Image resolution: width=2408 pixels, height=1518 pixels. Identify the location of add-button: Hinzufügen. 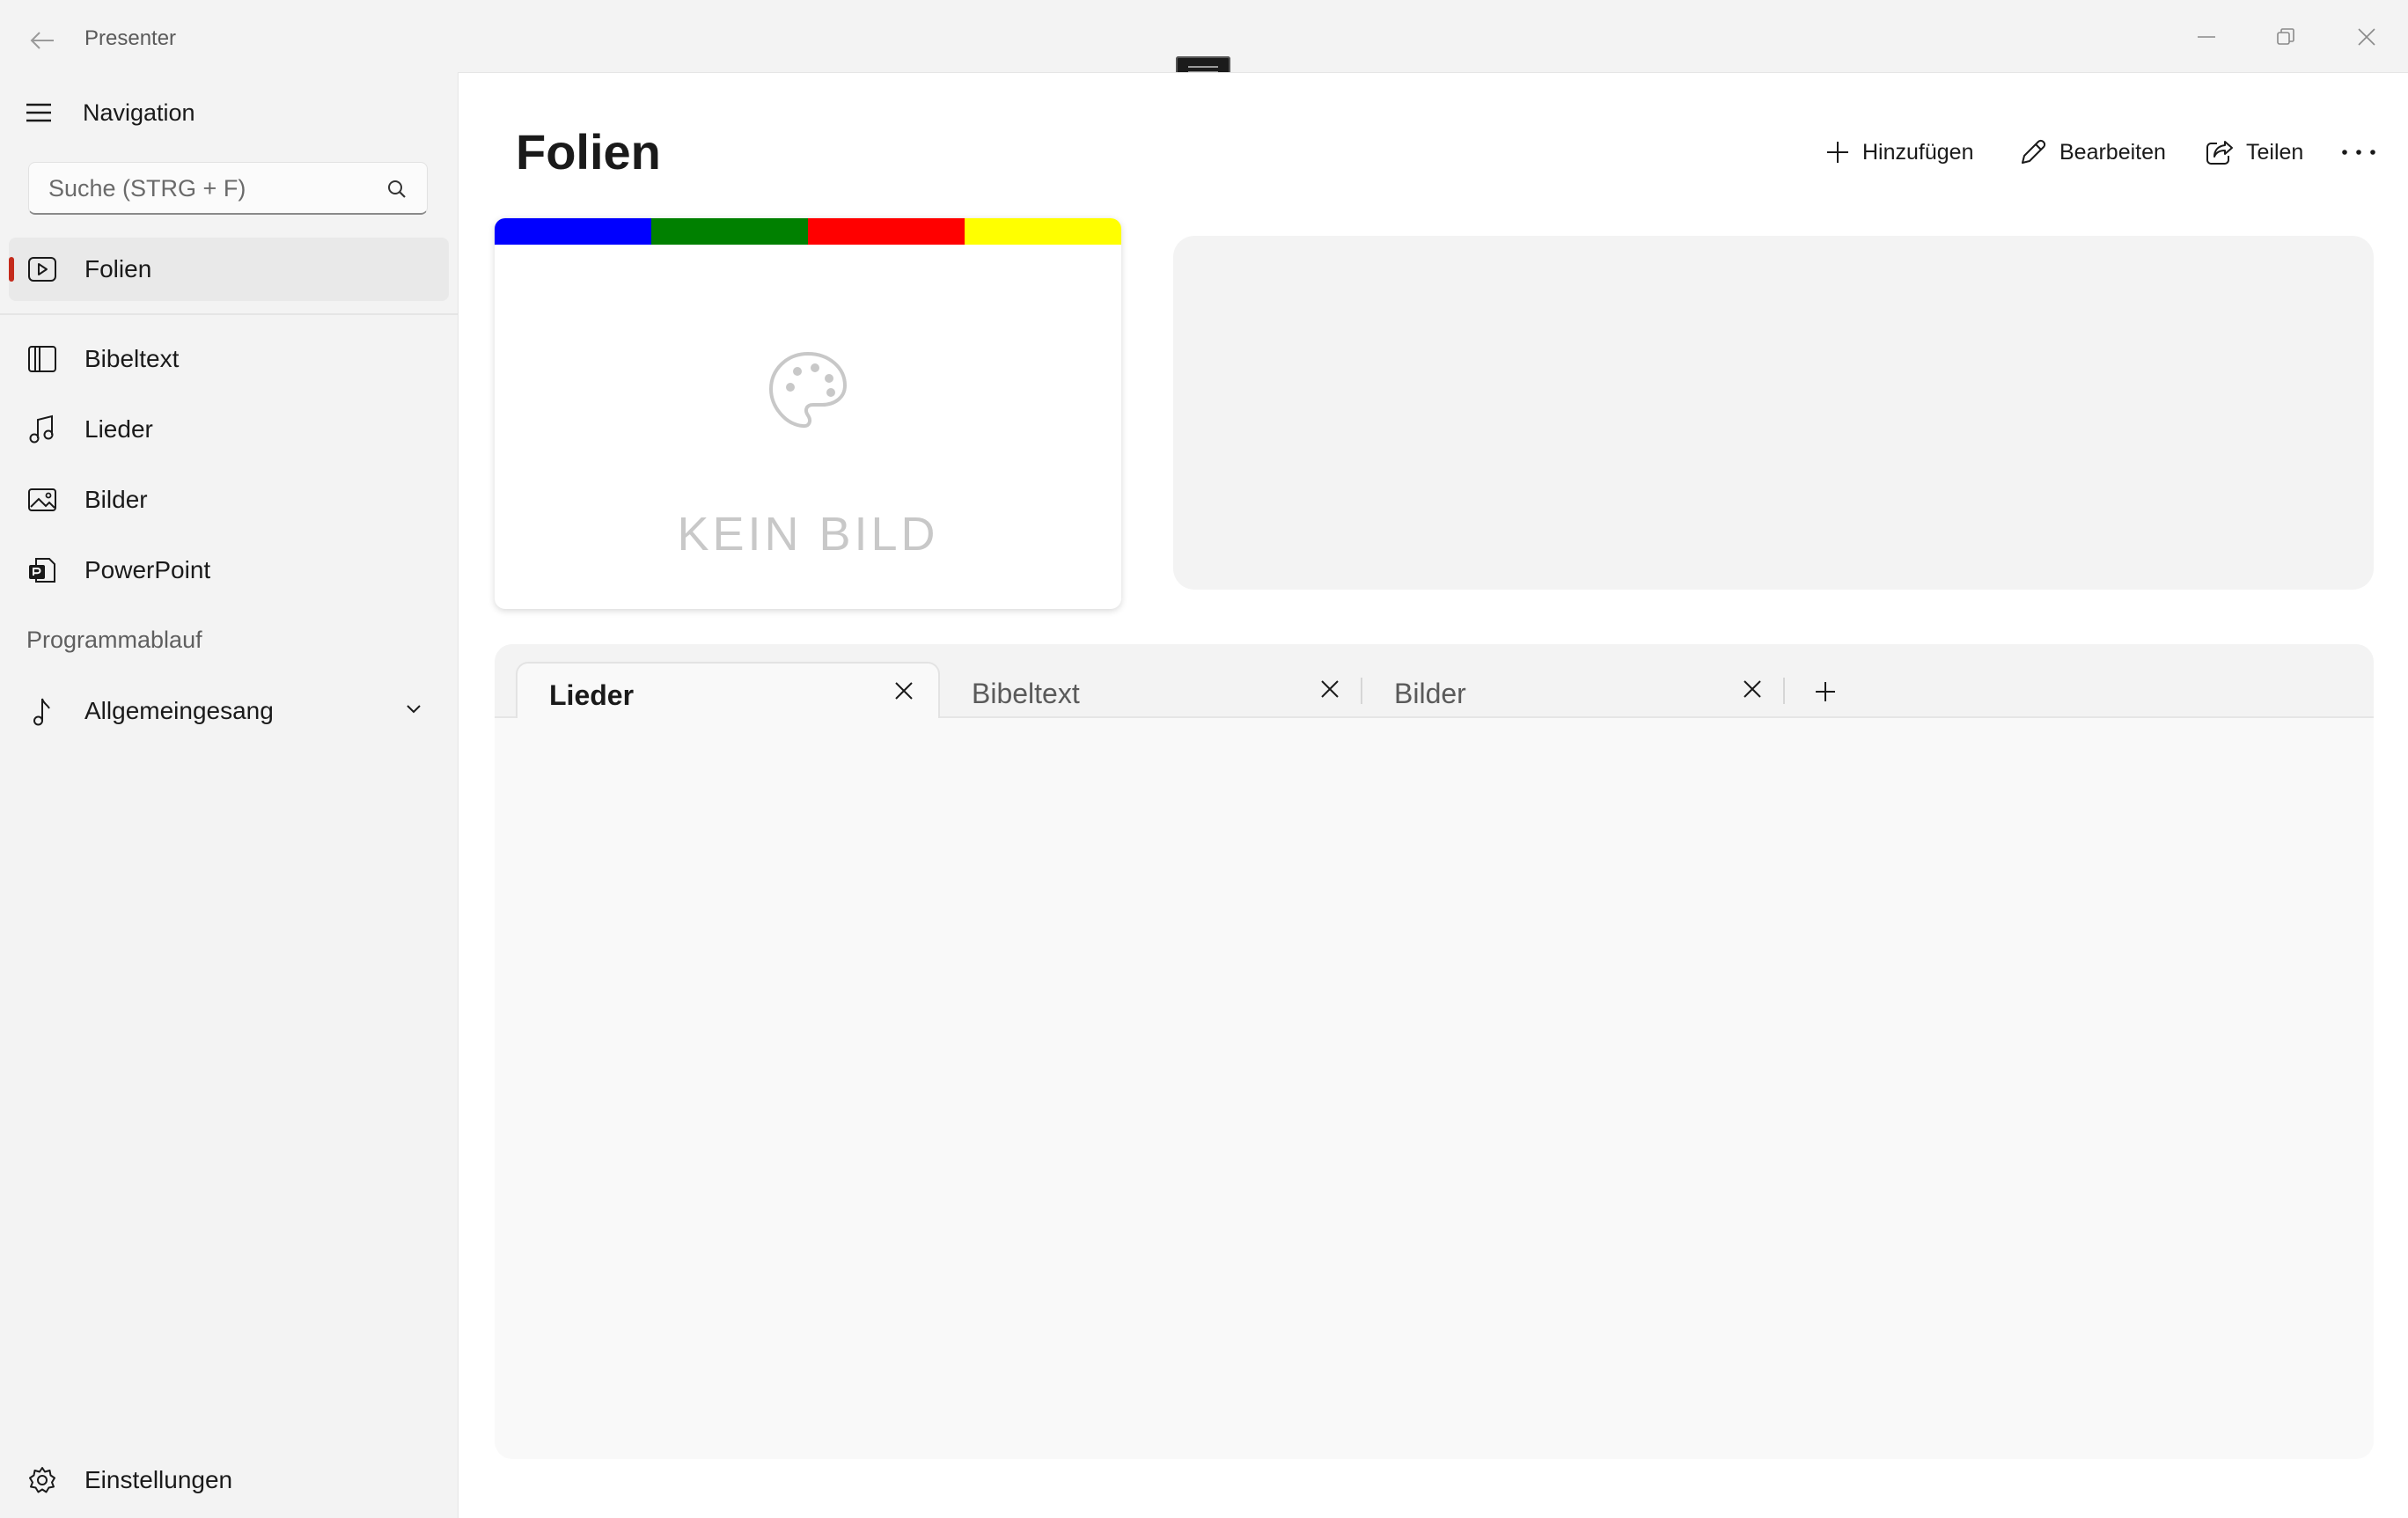
(1899, 152).